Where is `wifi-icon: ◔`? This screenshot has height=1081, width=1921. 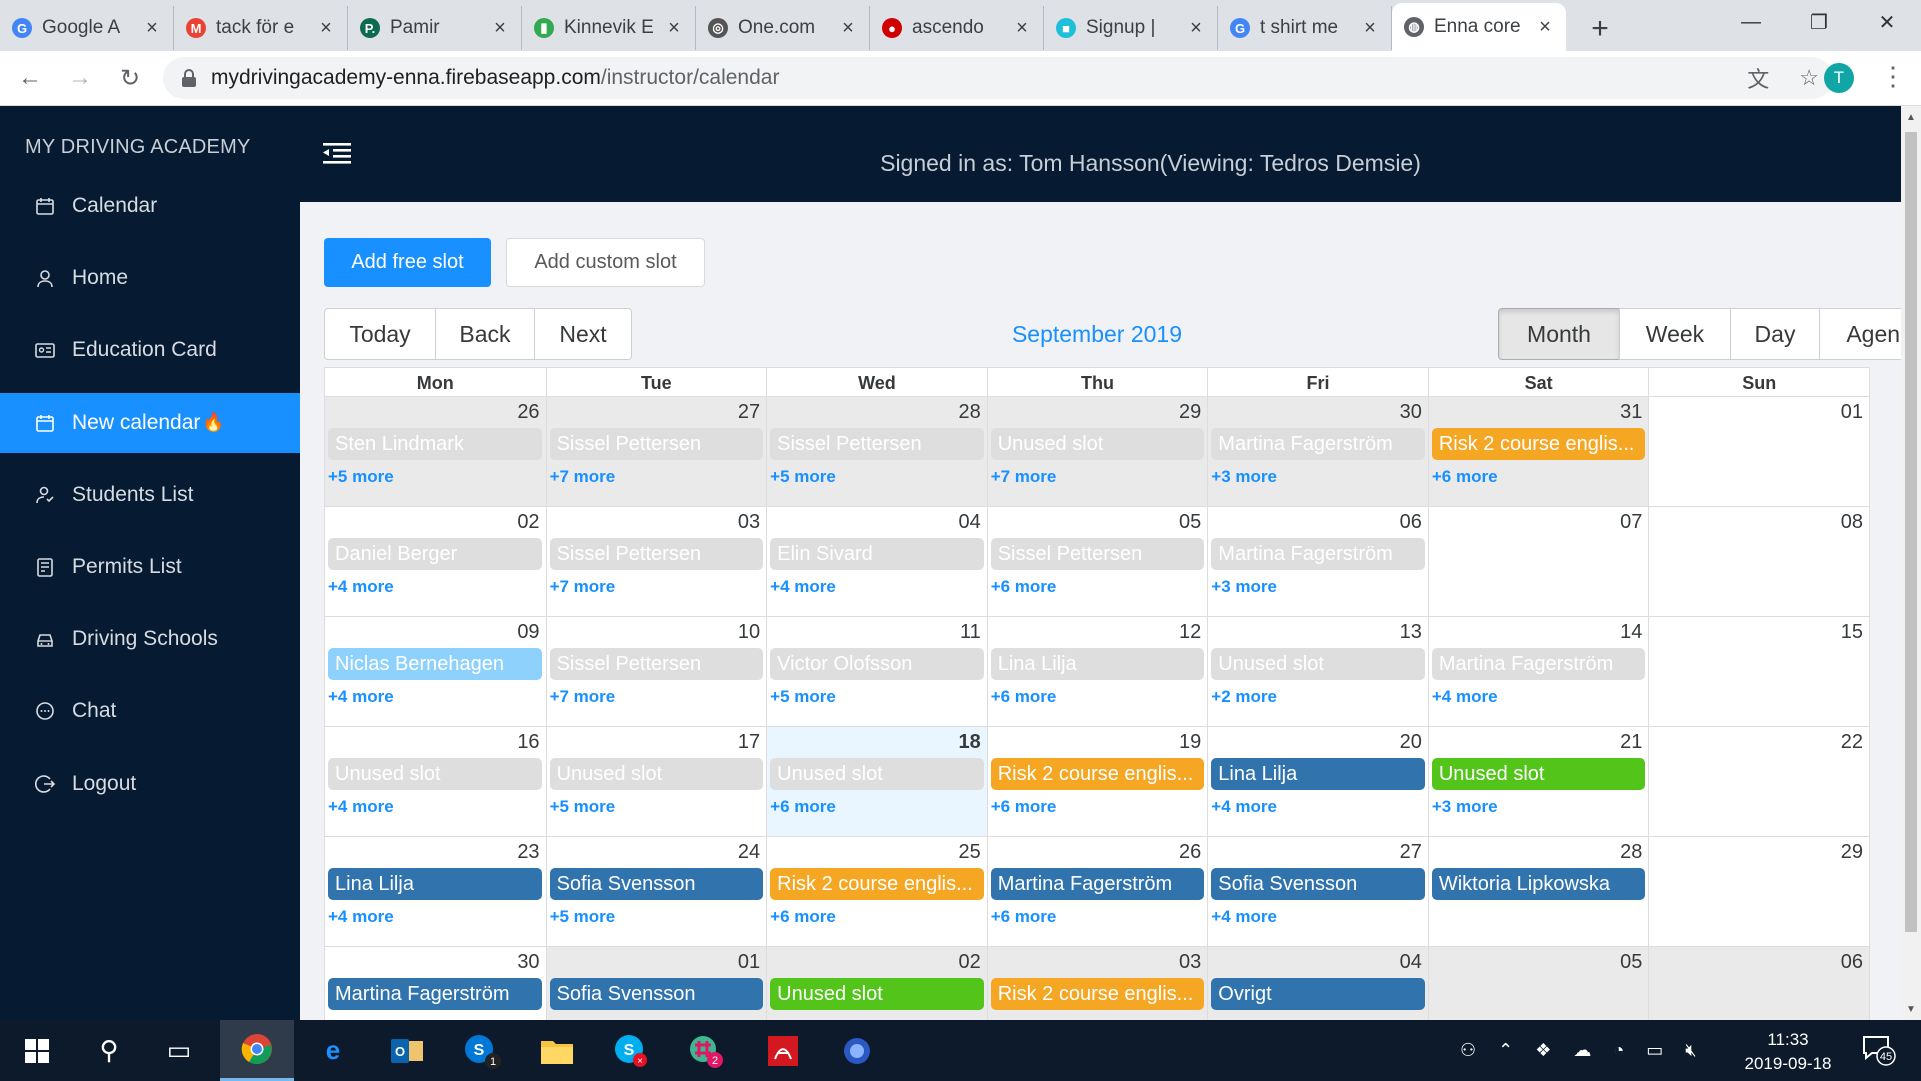
wifi-icon: ◔ is located at coordinates (1618, 1050).